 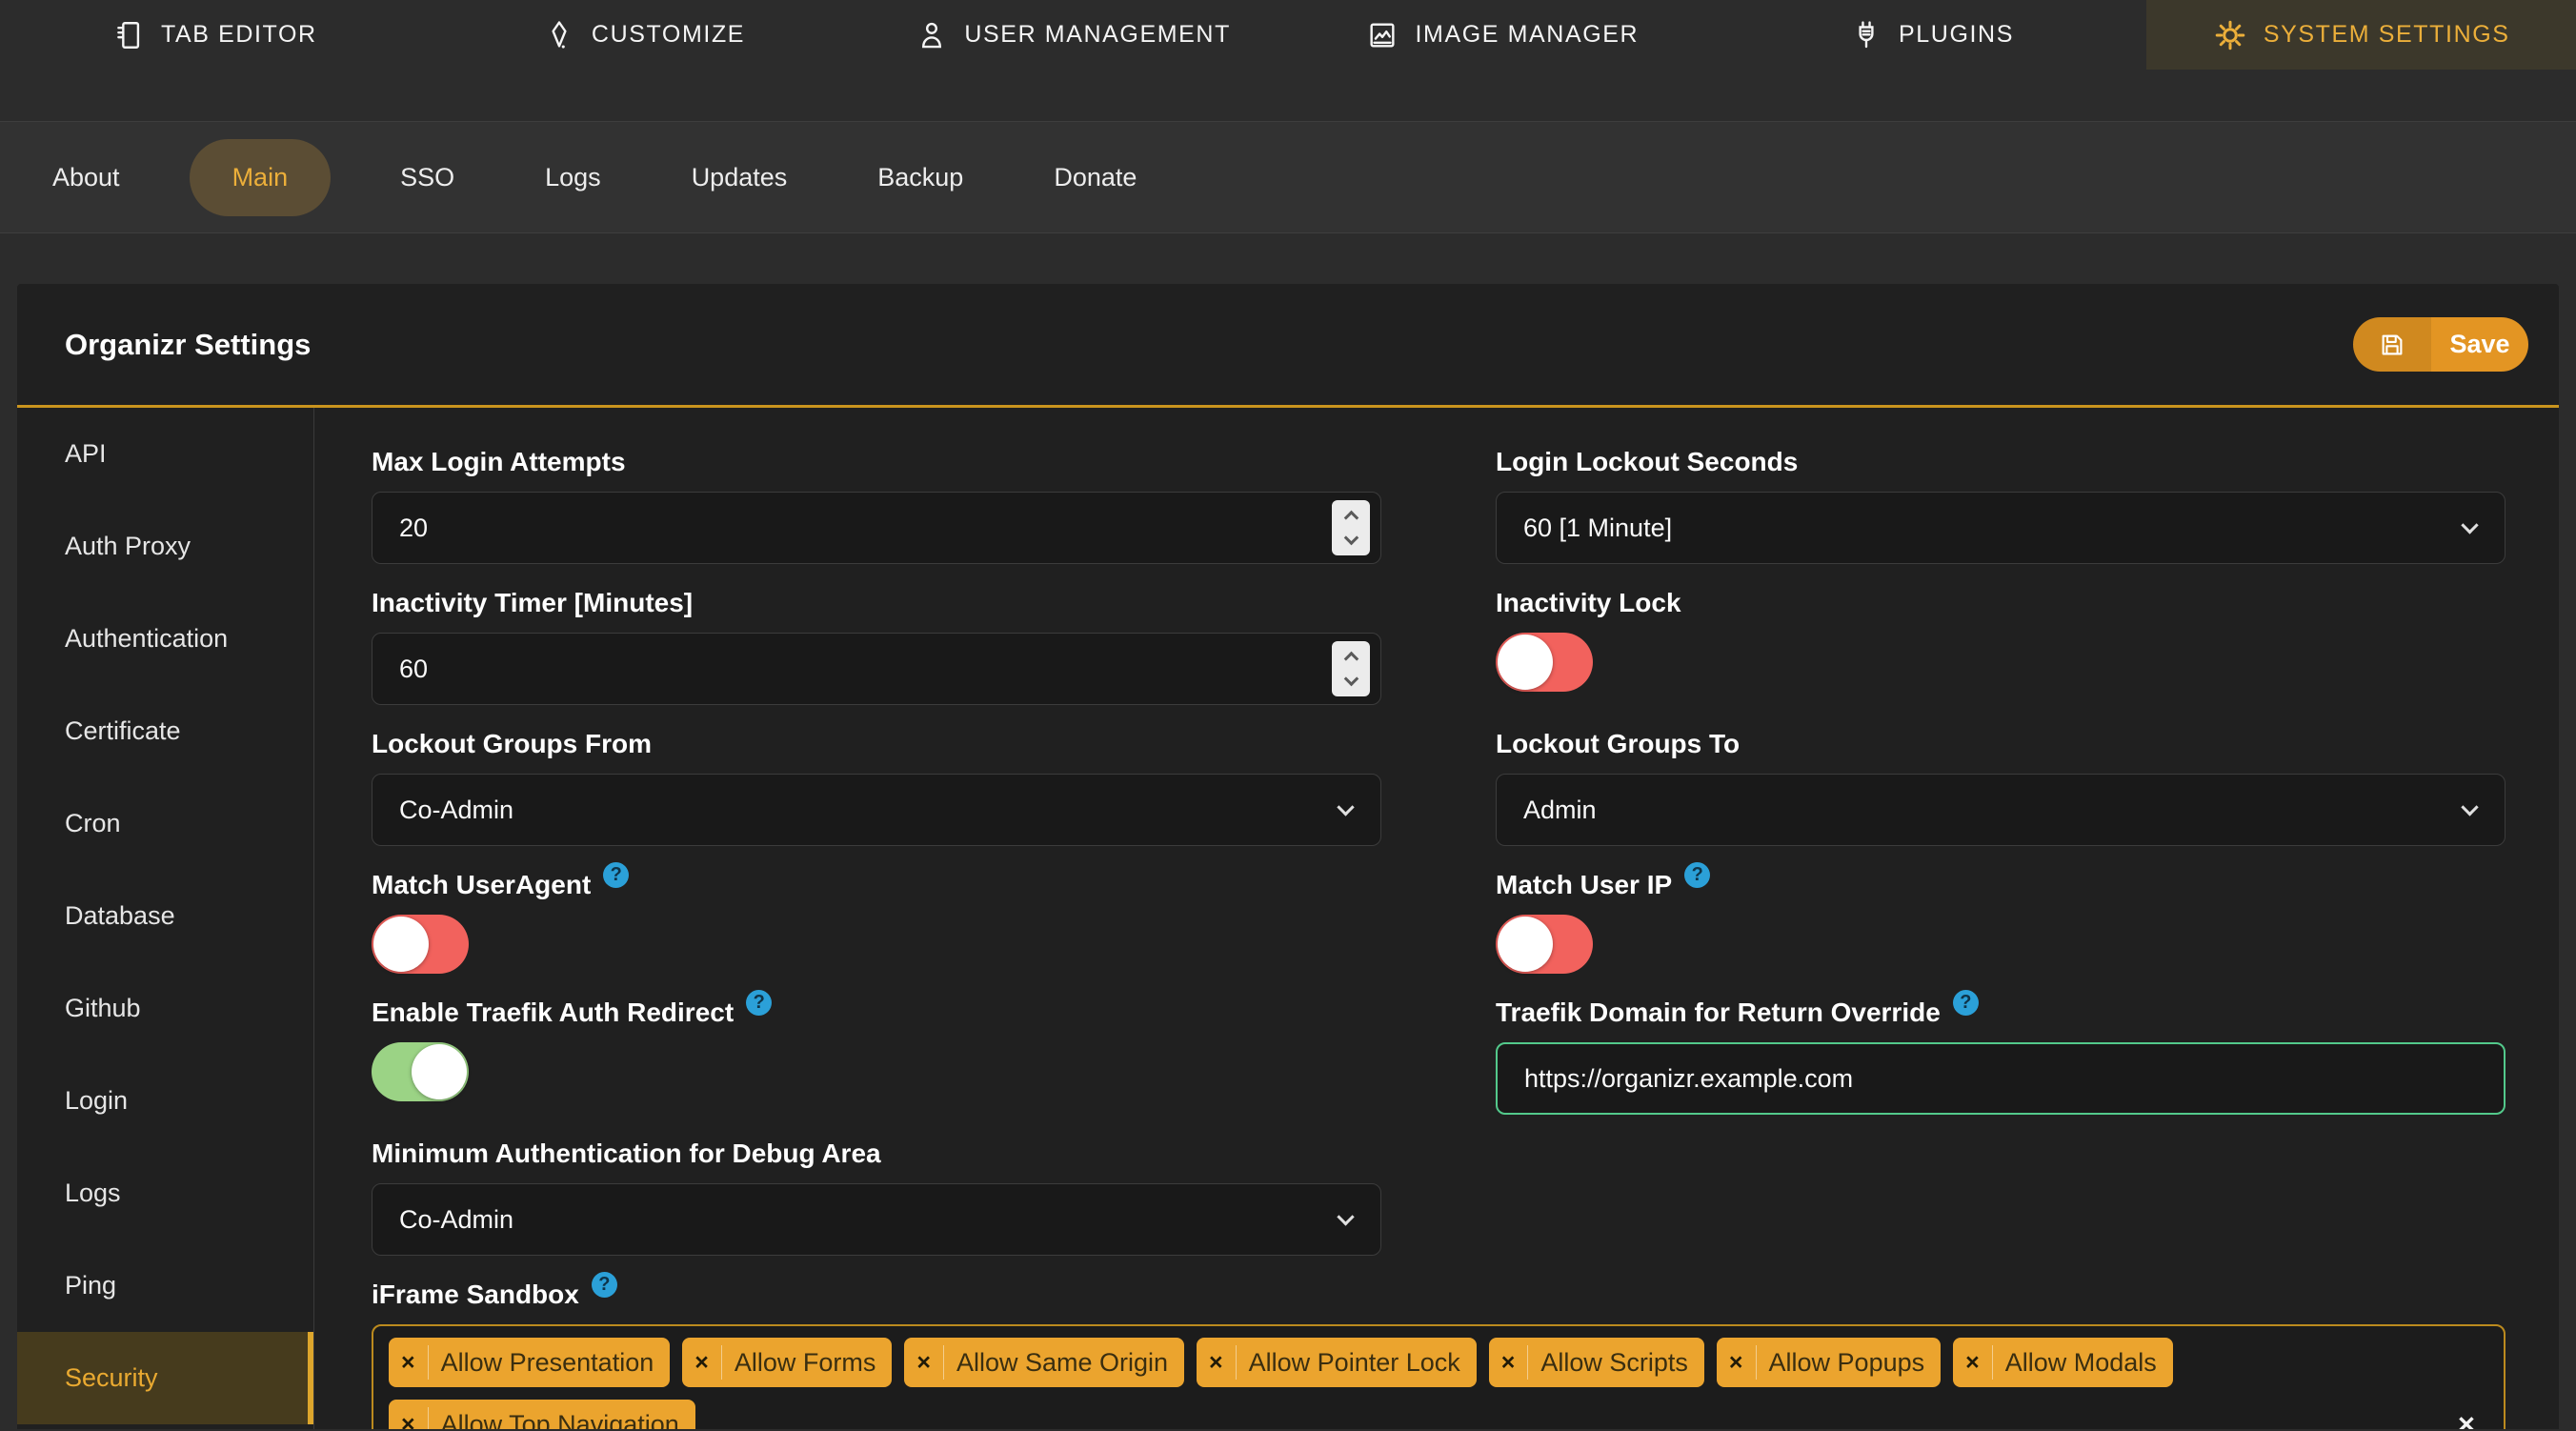 I want to click on top-nav-label: CUSTOMIZE, so click(x=668, y=34).